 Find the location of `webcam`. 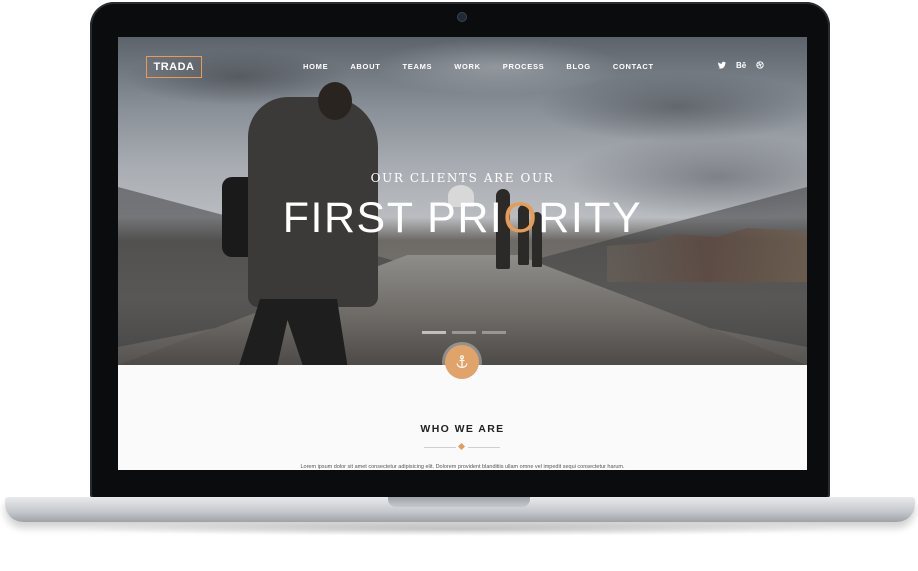

webcam is located at coordinates (462, 17).